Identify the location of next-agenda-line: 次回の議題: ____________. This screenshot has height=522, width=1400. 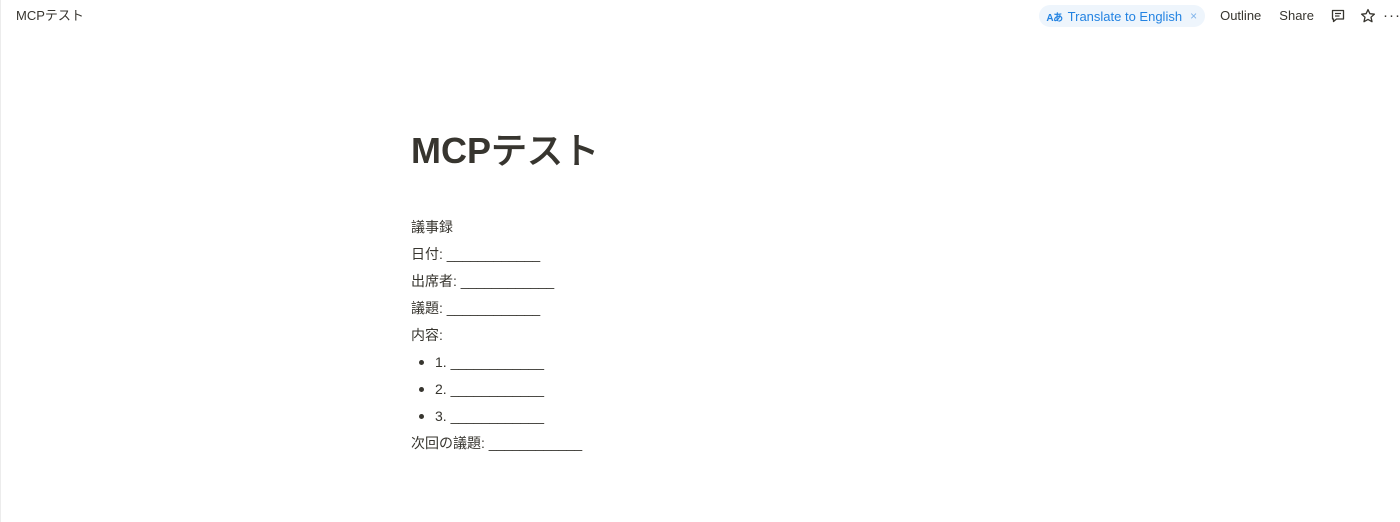
(761, 443).